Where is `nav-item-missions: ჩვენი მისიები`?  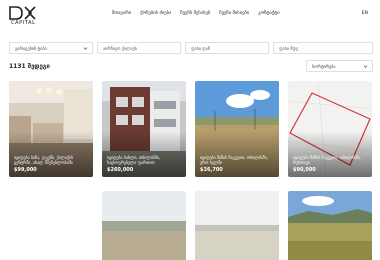
nav-item-missions: ჩვენი მისიები is located at coordinates (234, 13).